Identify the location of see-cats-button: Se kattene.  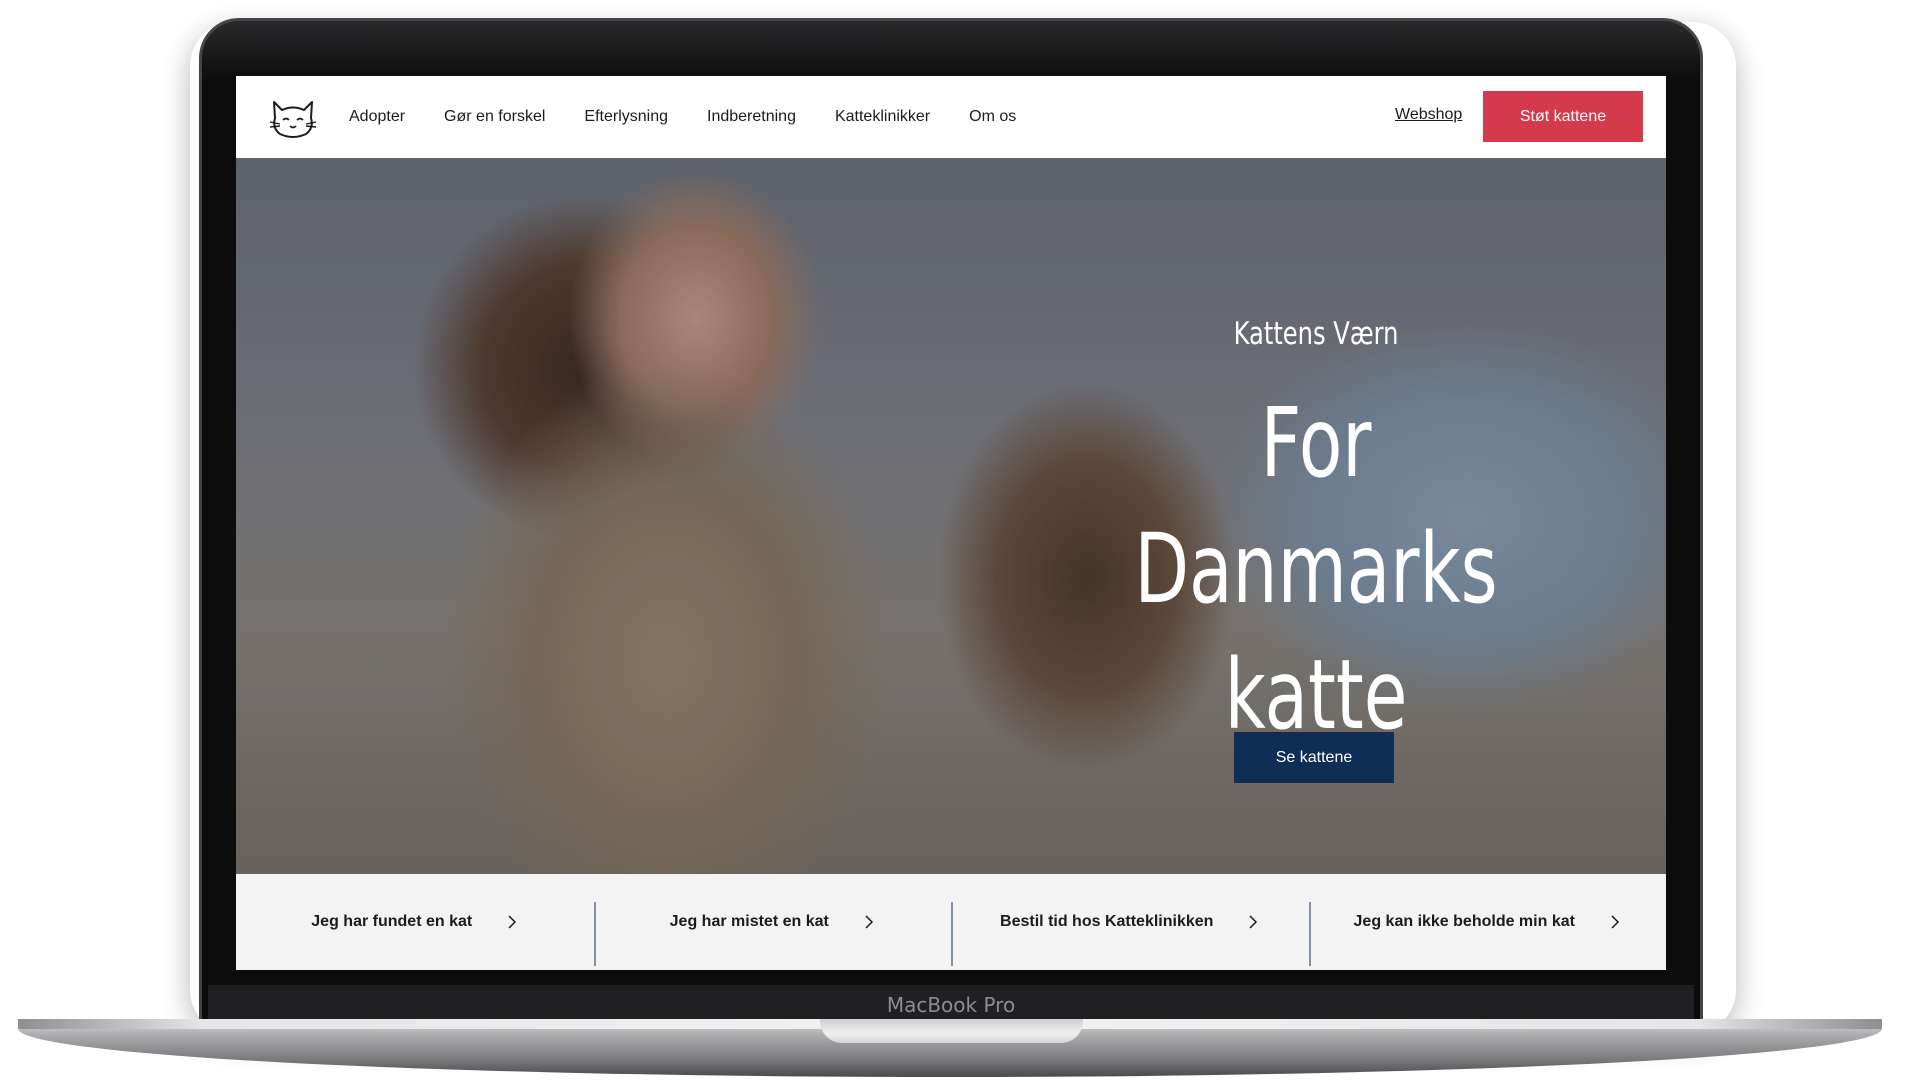
(1314, 757).